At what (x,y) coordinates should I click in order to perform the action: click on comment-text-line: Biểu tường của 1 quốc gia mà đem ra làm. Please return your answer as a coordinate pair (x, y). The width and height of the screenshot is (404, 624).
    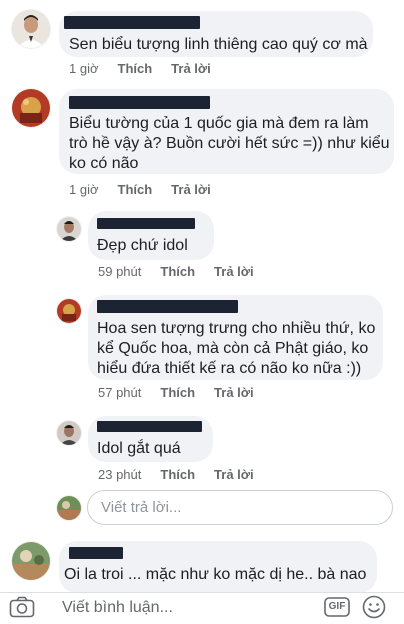
    Looking at the image, I should click on (219, 123).